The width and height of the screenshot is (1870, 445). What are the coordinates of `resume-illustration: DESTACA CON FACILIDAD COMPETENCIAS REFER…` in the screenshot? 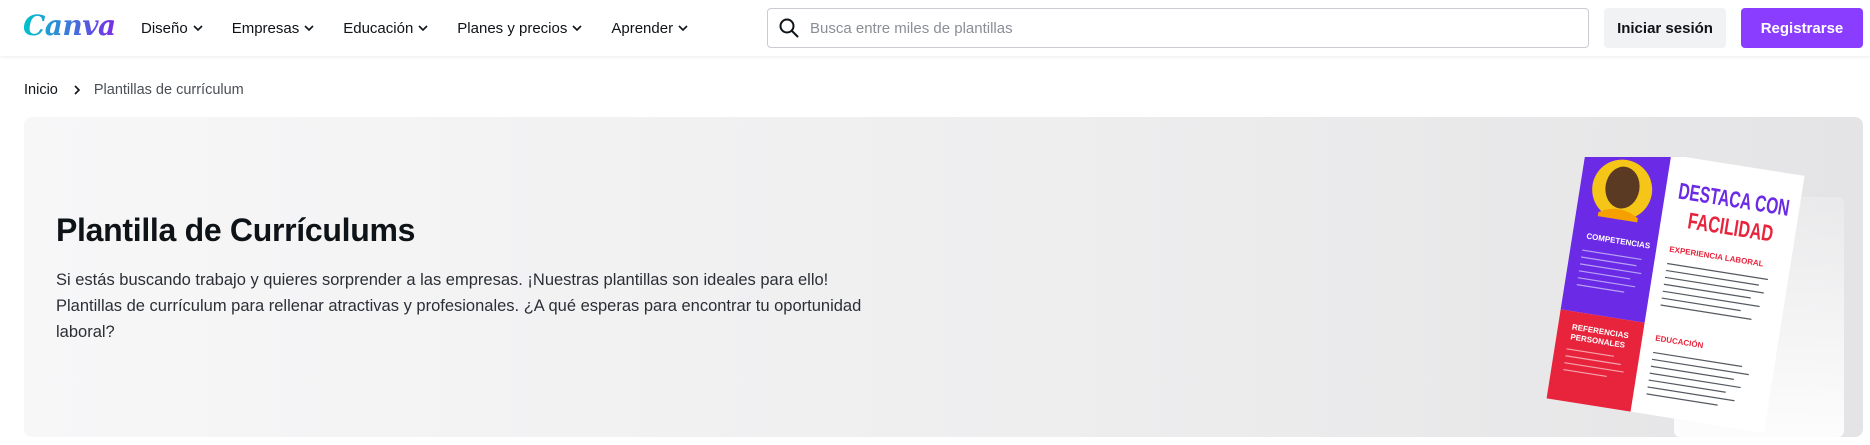 It's located at (1674, 297).